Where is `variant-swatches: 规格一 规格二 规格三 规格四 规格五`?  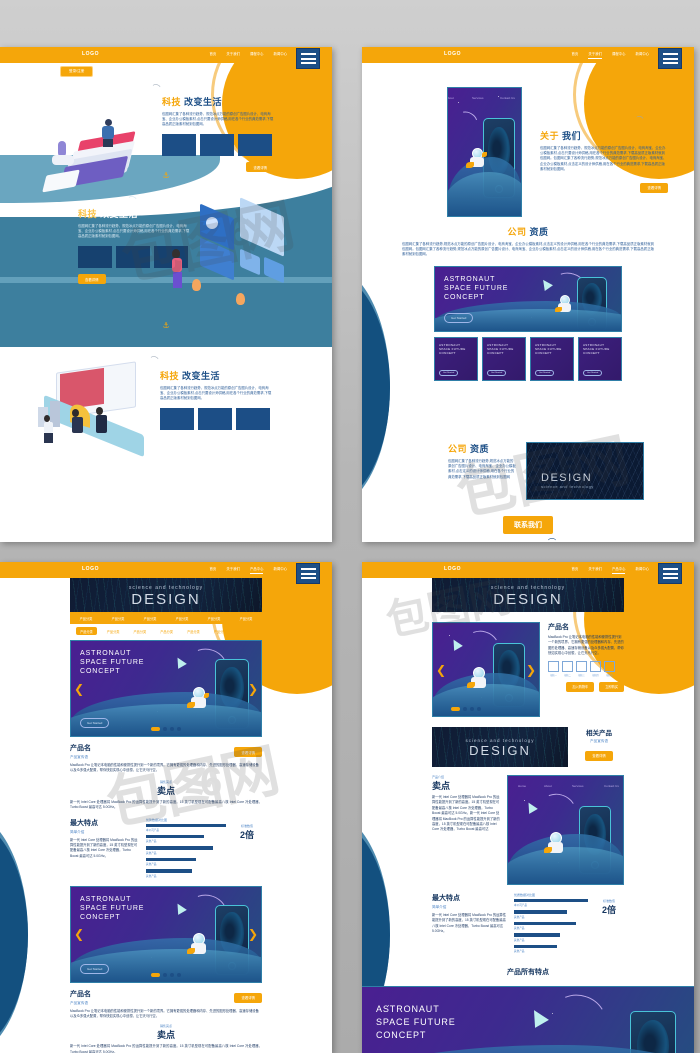
variant-swatches: 规格一 规格二 规格三 规格四 规格五 is located at coordinates (586, 668).